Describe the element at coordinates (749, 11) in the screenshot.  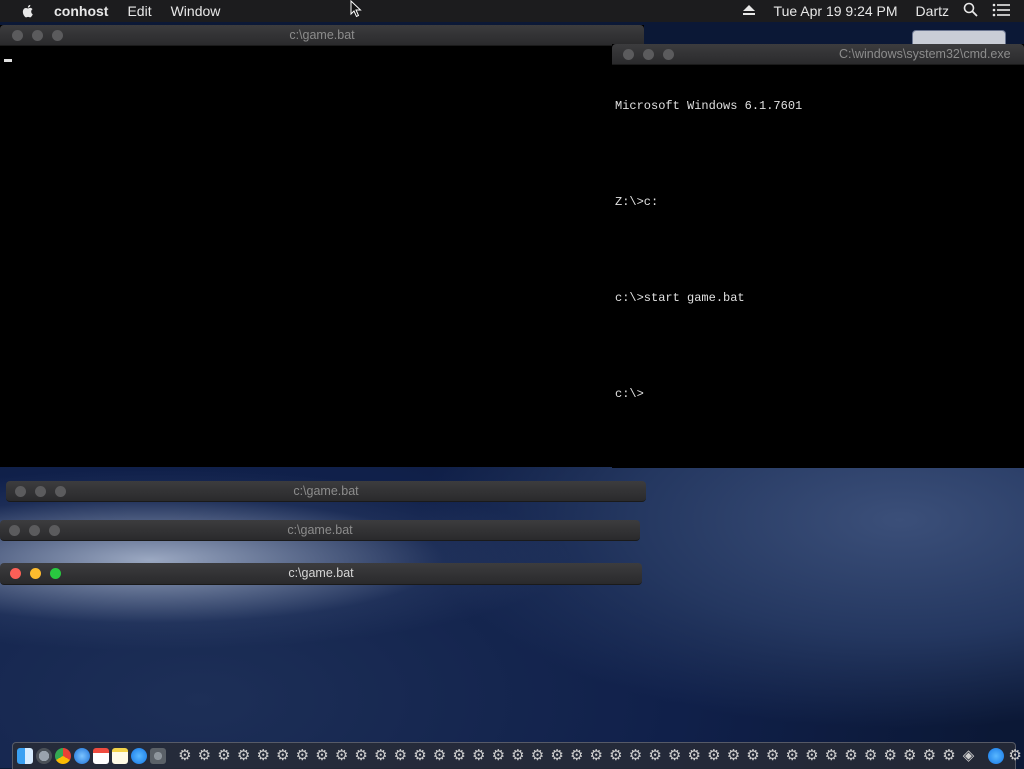
I see `eject-icon` at that location.